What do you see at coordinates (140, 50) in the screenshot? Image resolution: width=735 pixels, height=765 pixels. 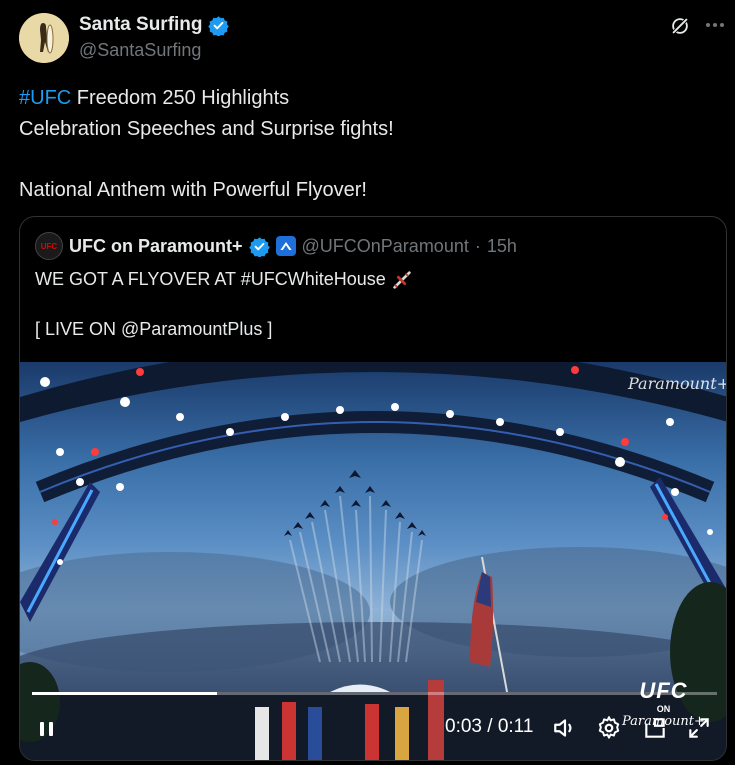 I see `author-handle: @SantaSurfing` at bounding box center [140, 50].